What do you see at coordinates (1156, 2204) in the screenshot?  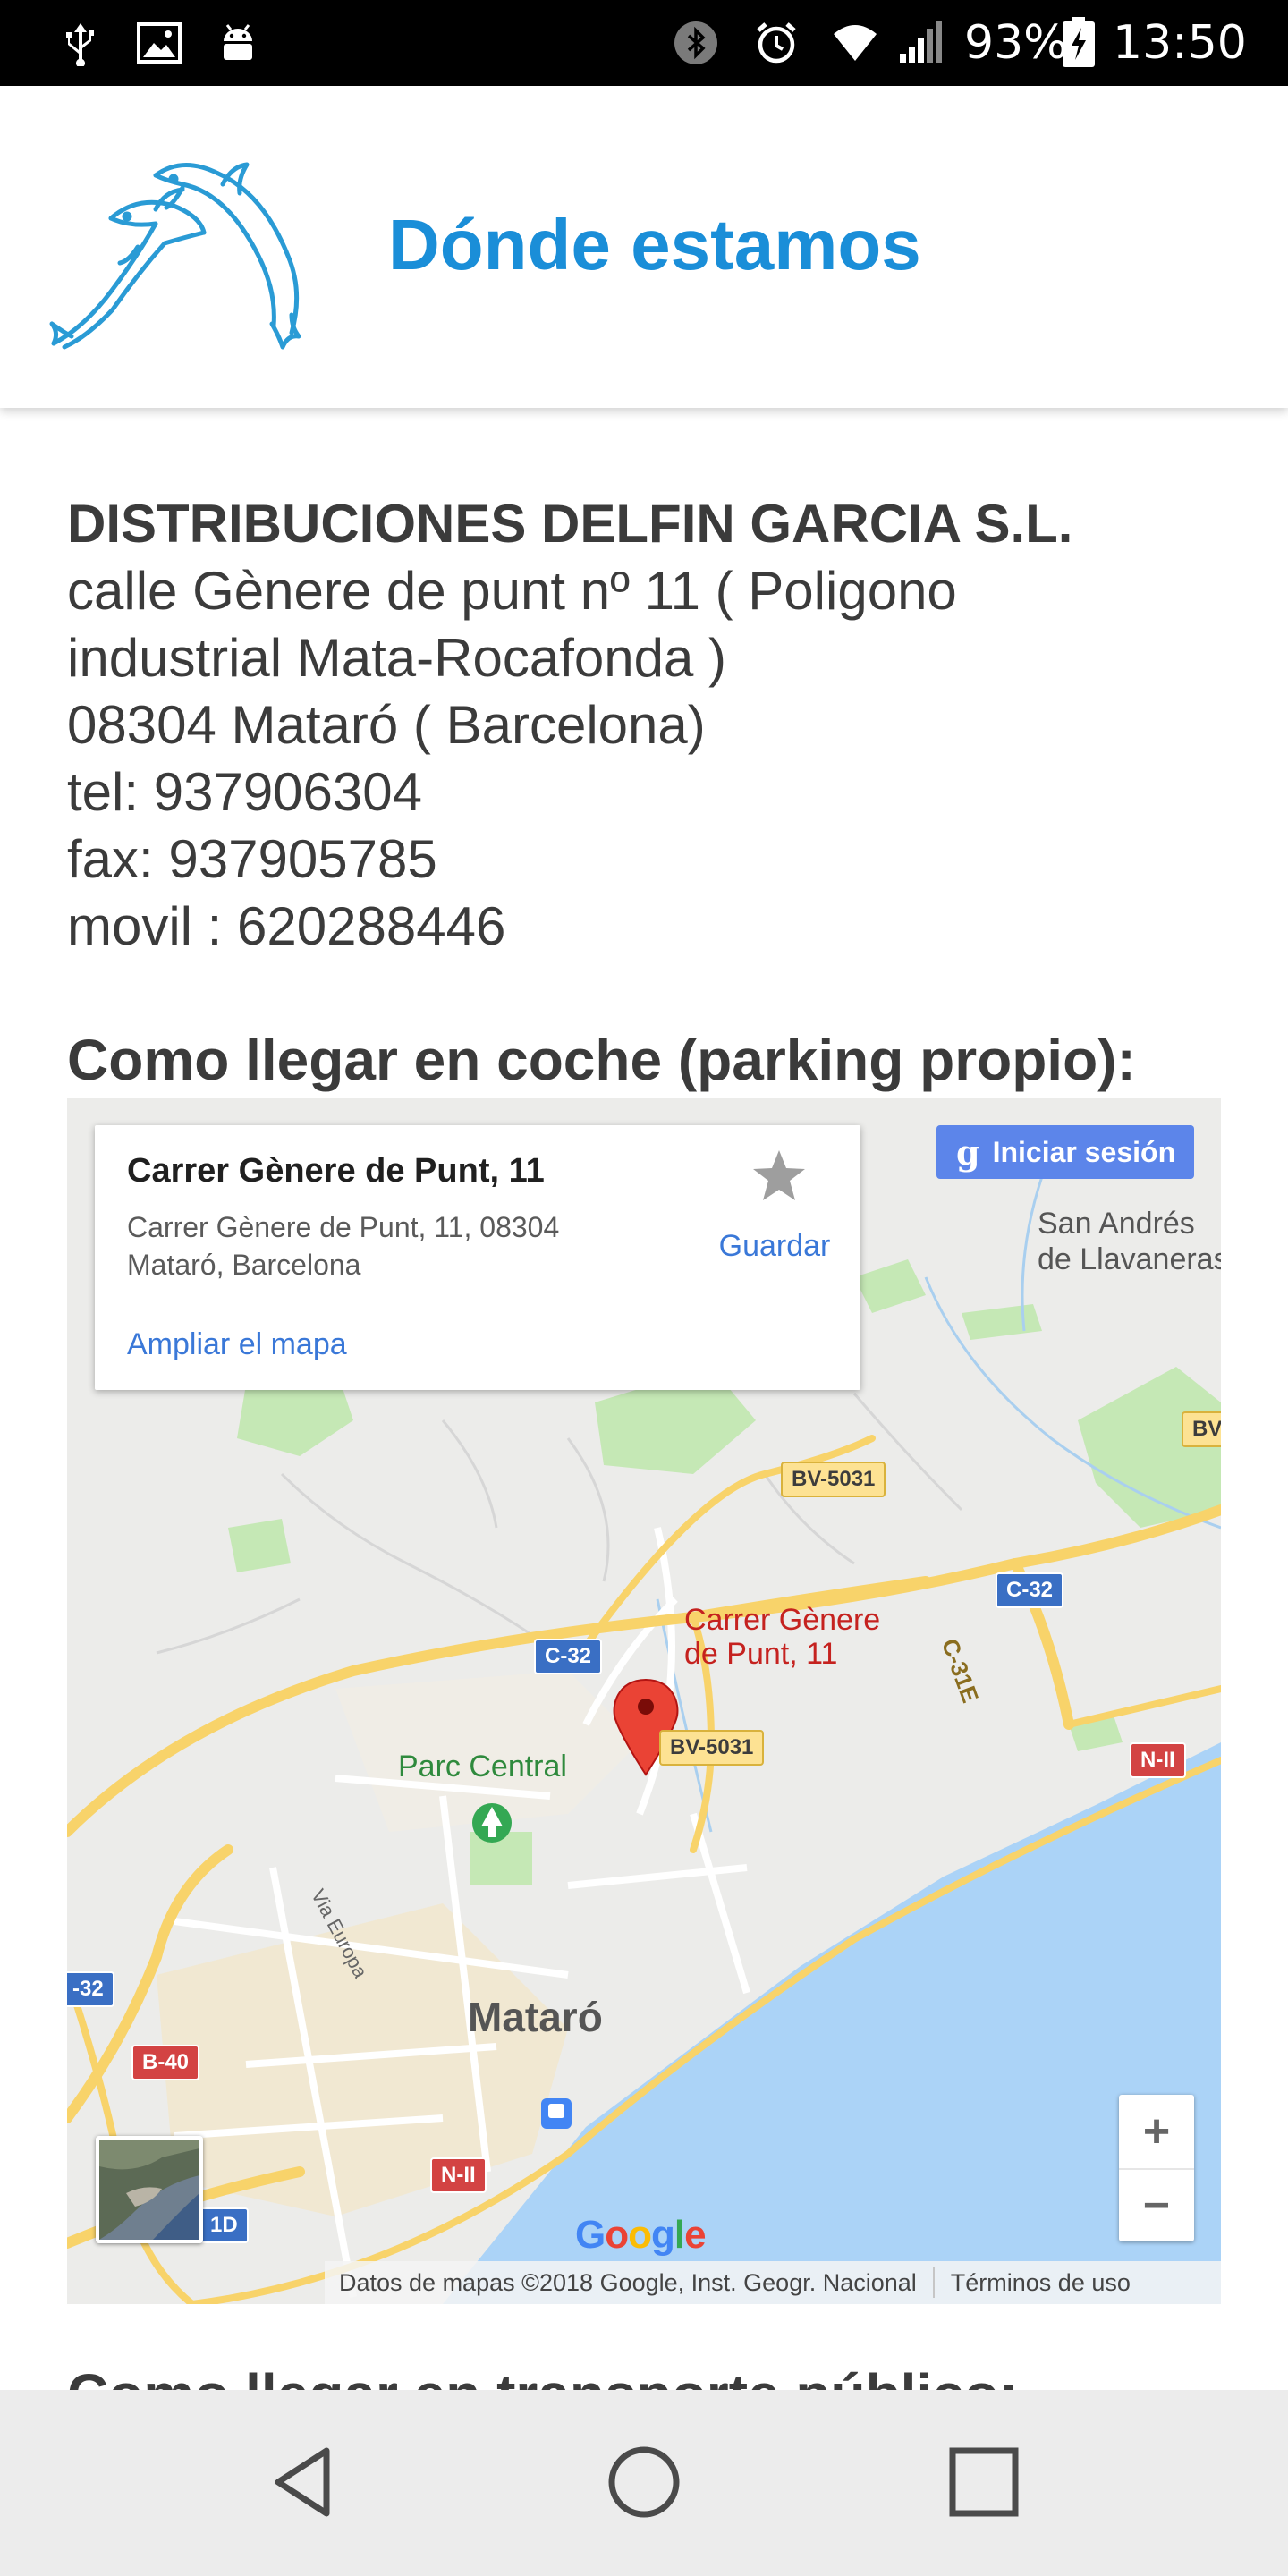 I see `zoom-out-button: −` at bounding box center [1156, 2204].